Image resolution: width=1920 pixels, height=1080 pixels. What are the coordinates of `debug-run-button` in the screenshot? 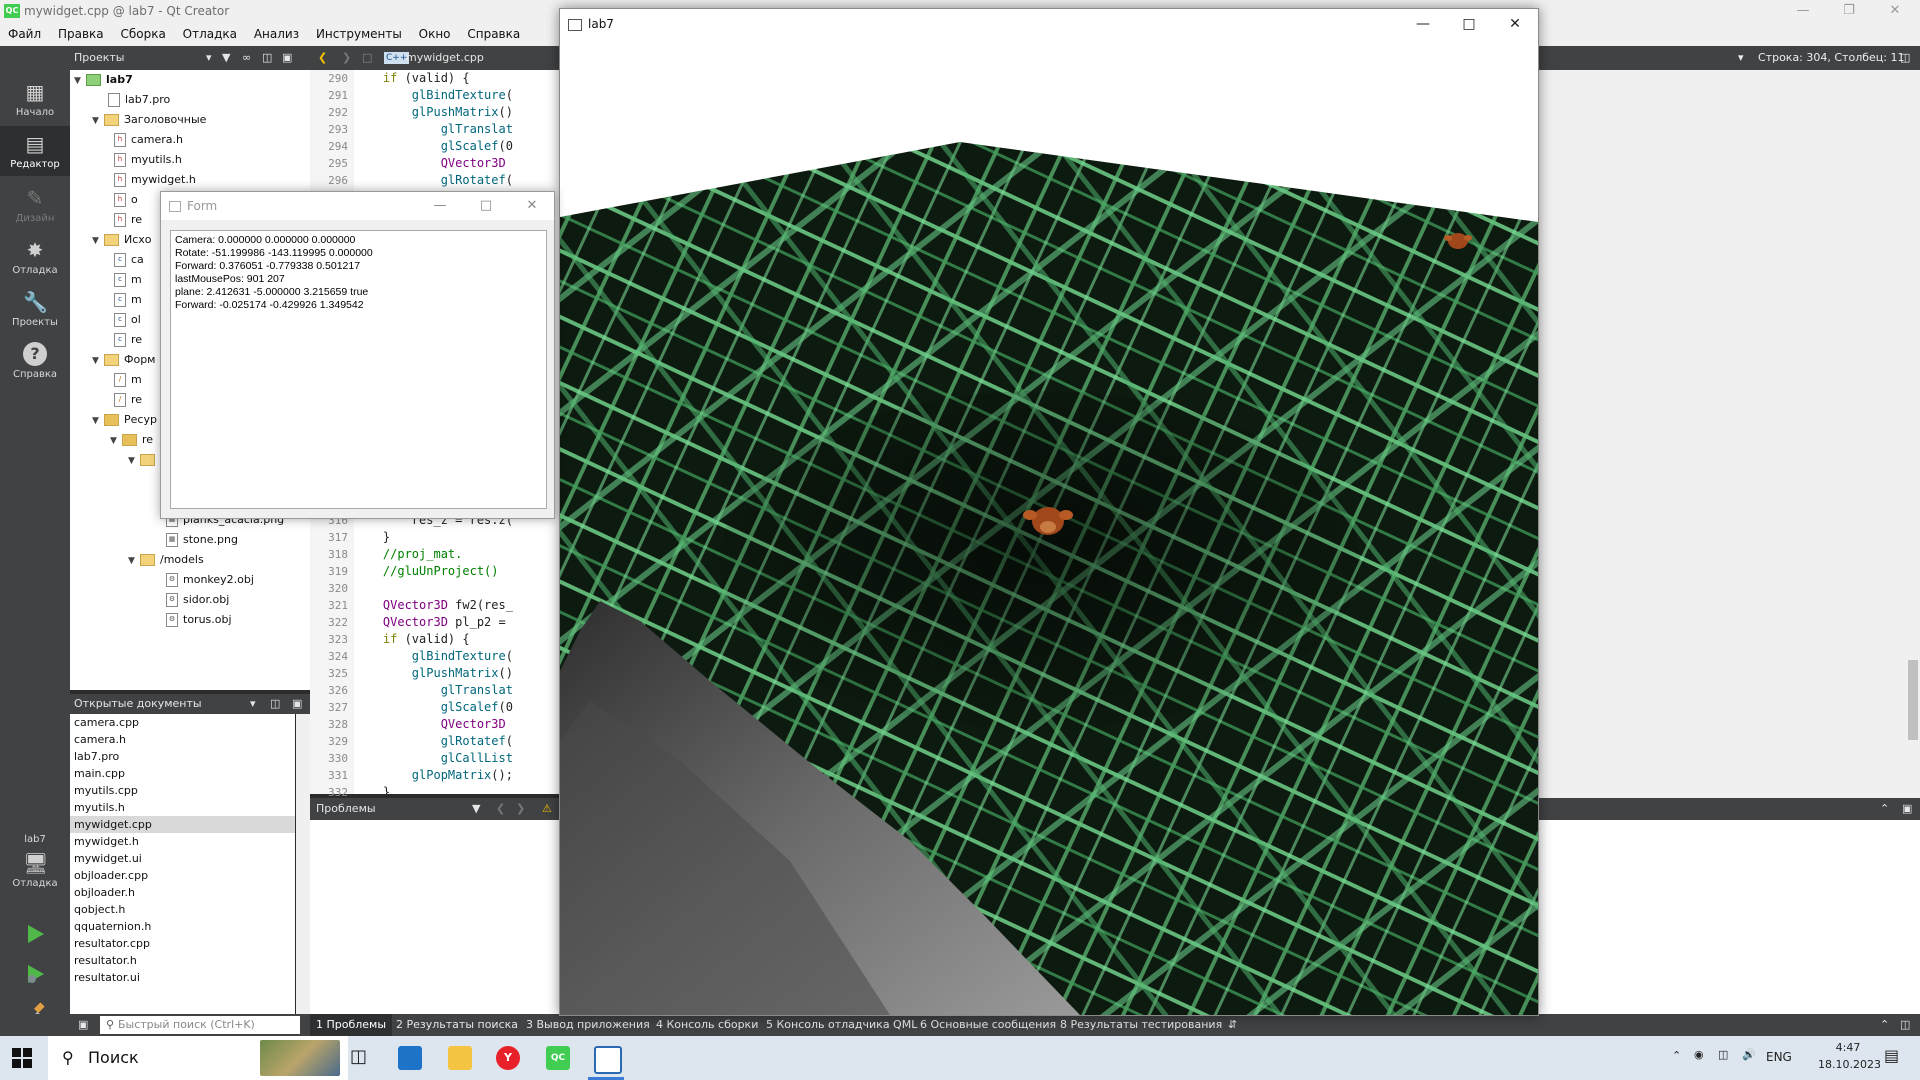 It's located at (35, 977).